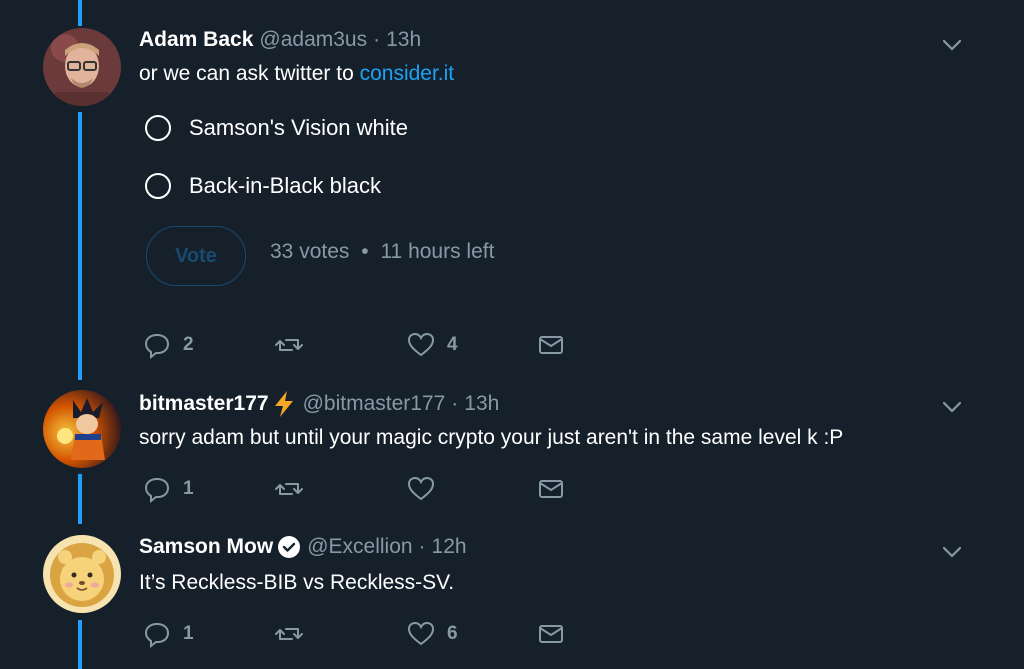 The width and height of the screenshot is (1024, 669). I want to click on poll-option-label: Samson's Vision white, so click(299, 127).